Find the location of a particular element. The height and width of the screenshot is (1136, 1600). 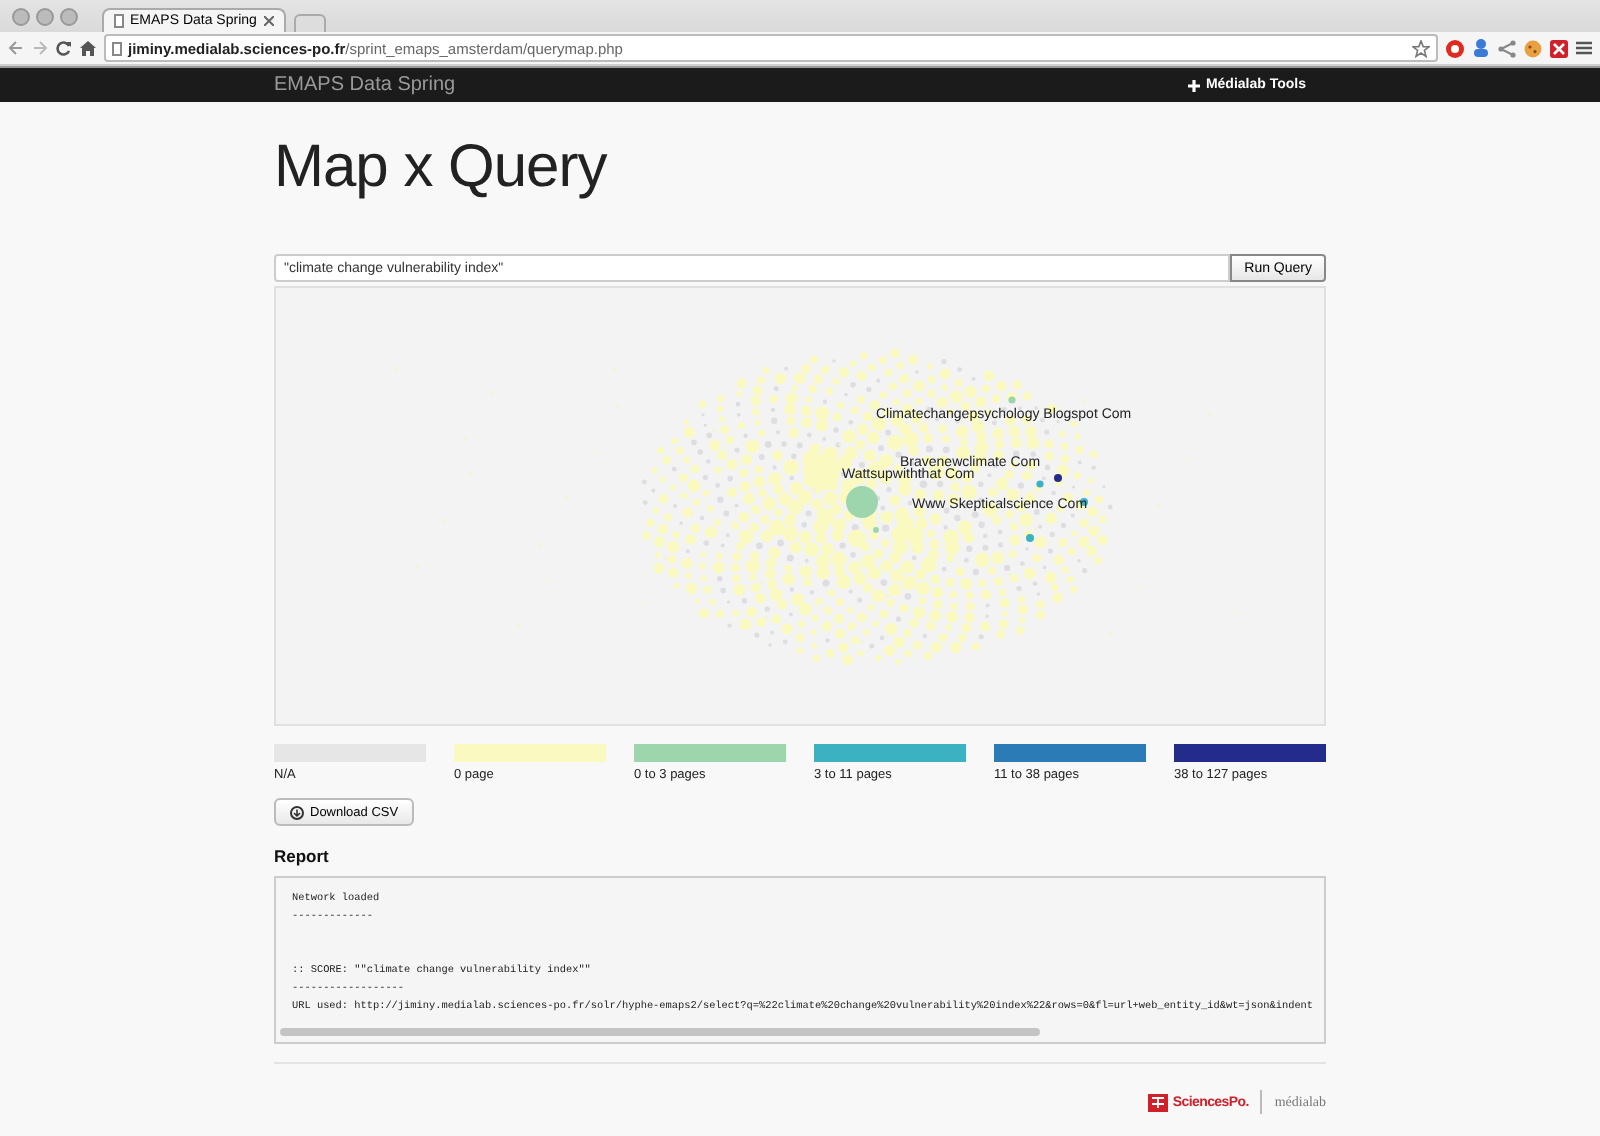

back-icon is located at coordinates (16, 48).